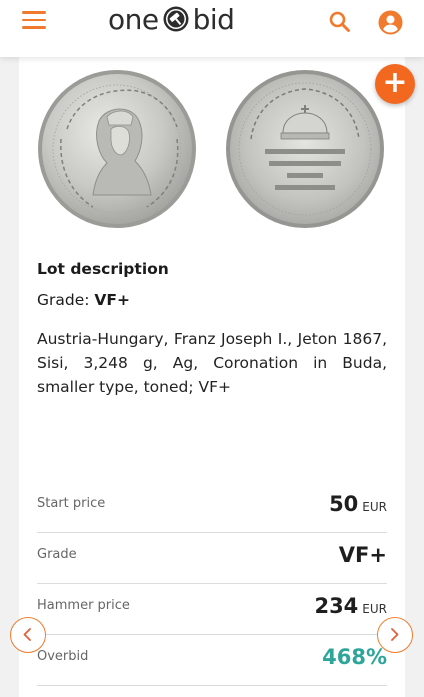  I want to click on app-header: one bid, so click(212, 28).